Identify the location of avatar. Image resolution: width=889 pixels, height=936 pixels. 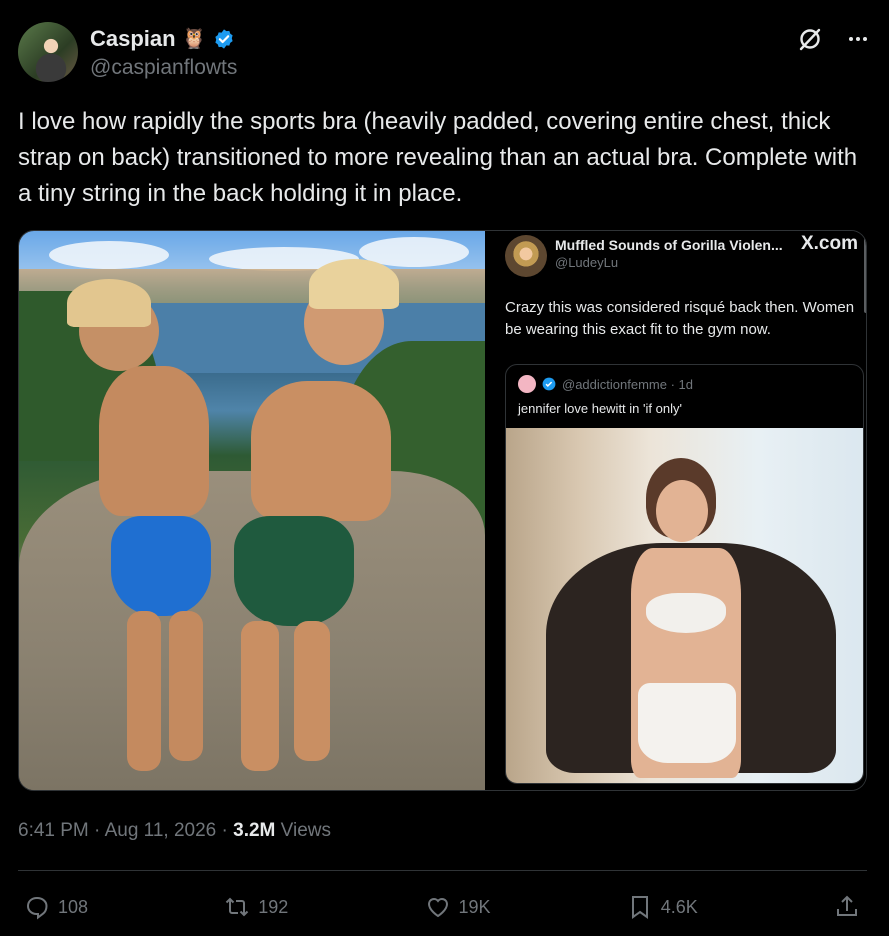
(48, 52).